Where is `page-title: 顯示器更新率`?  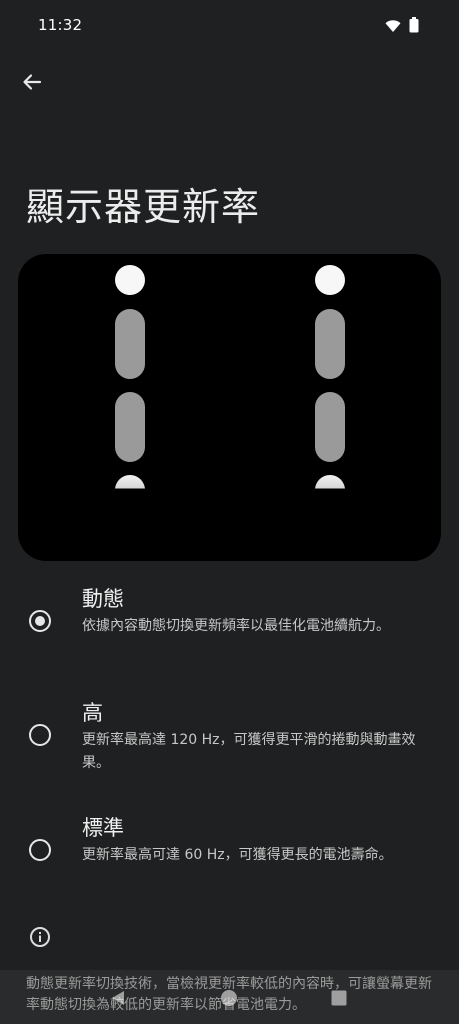
page-title: 顯示器更新率 is located at coordinates (143, 207).